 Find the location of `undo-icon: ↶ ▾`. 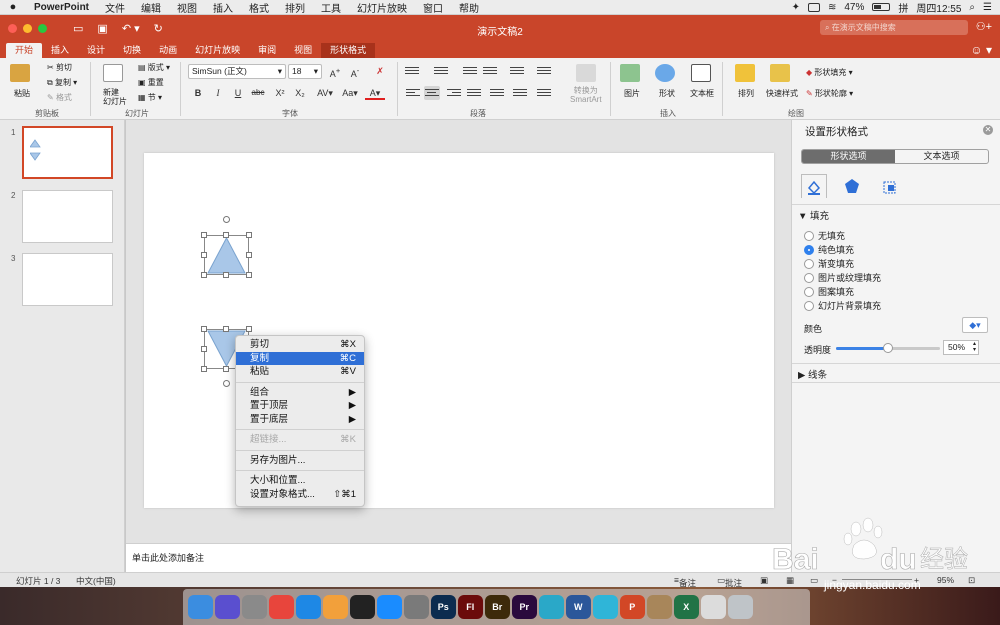

undo-icon: ↶ ▾ is located at coordinates (131, 28).